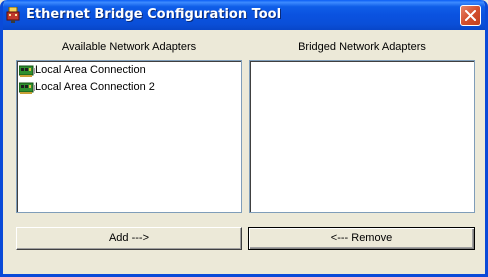  What do you see at coordinates (129, 47) in the screenshot?
I see `available-adapters-heading: Available Network Adapters` at bounding box center [129, 47].